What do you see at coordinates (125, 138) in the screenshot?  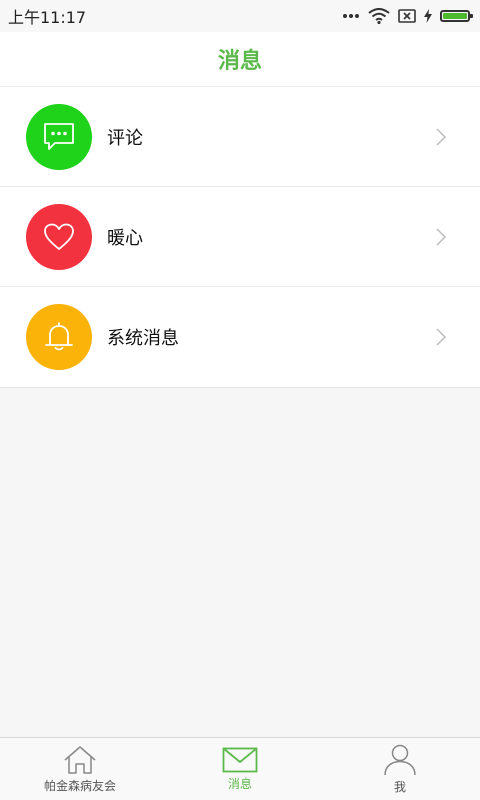 I see `list-item-label: 评论` at bounding box center [125, 138].